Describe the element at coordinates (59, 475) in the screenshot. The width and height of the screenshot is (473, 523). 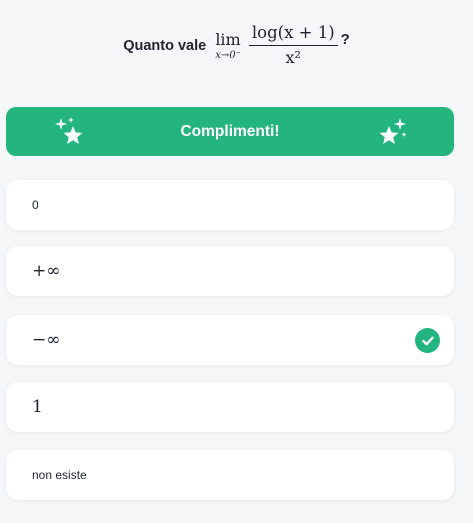
I see `answer-option-label: non esiste` at that location.